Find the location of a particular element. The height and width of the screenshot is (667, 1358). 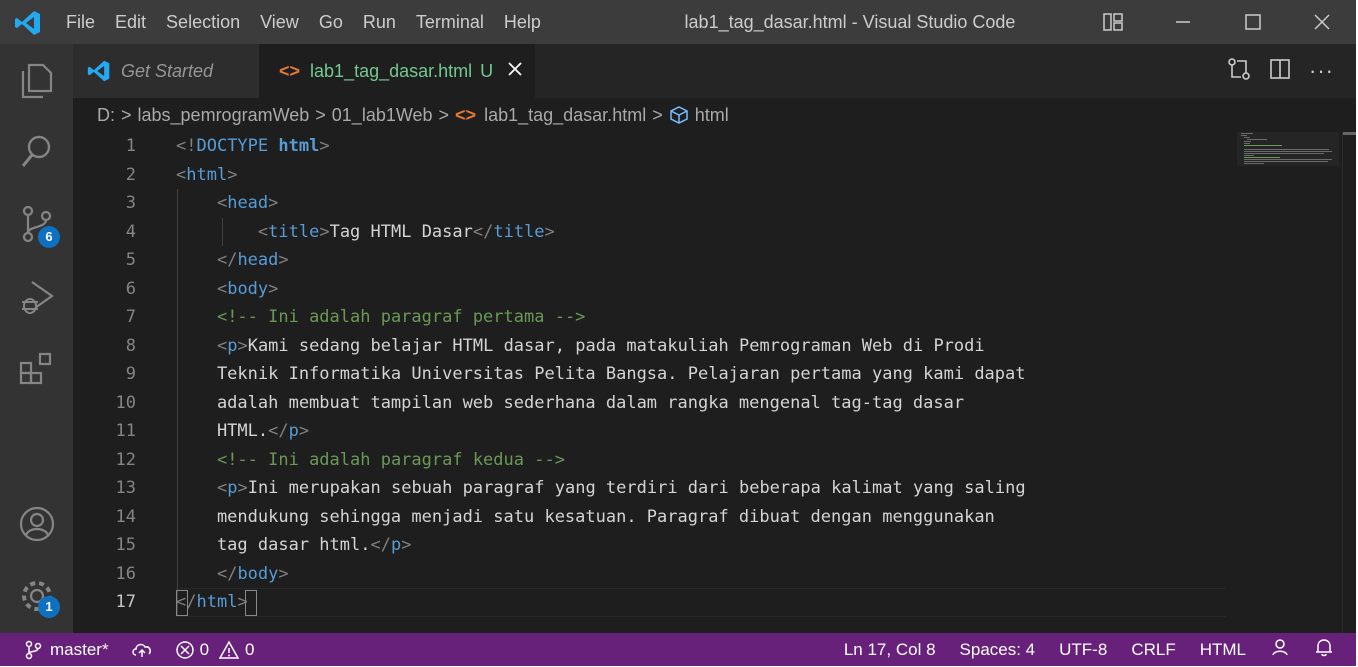

language-mode: HTML is located at coordinates (1223, 650).